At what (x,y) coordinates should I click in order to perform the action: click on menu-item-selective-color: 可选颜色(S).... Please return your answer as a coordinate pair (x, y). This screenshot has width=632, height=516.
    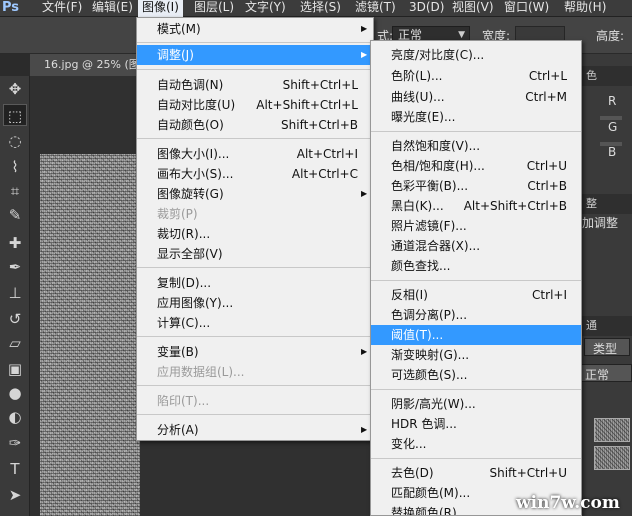
    Looking at the image, I should click on (476, 375).